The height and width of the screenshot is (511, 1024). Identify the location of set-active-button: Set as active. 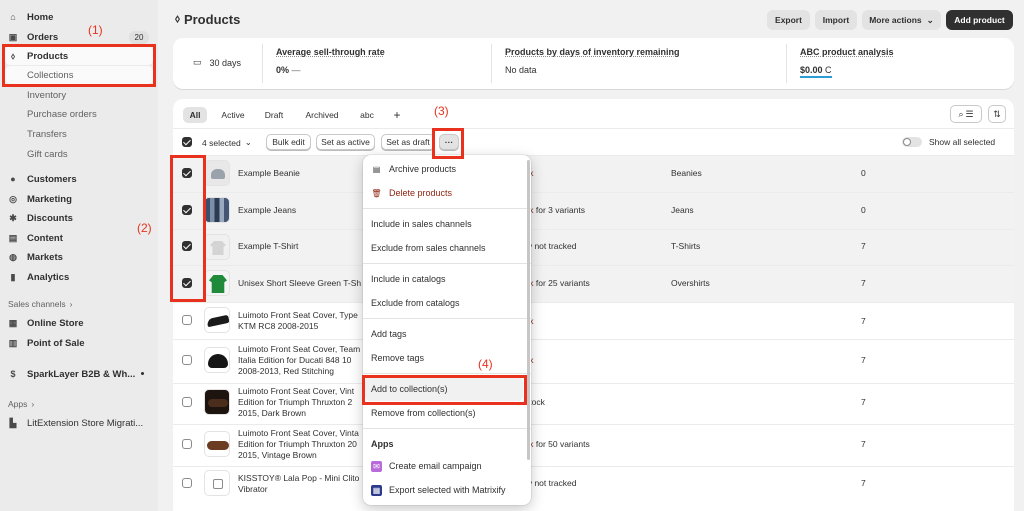
(345, 142).